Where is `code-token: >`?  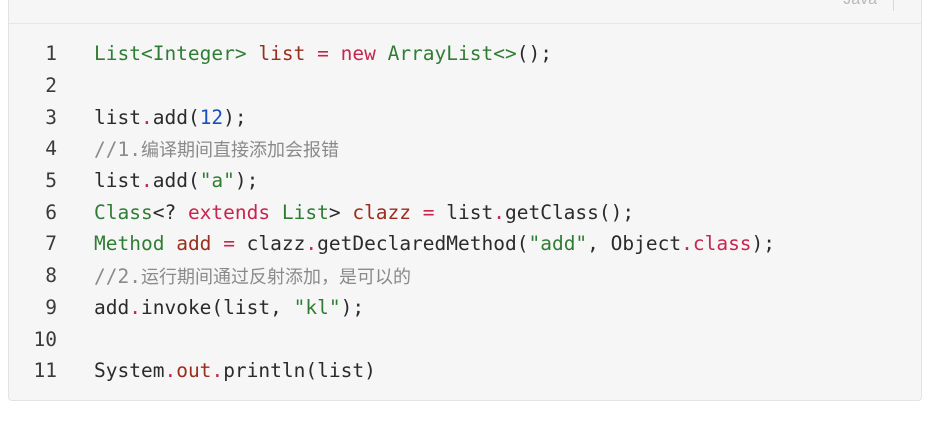
code-token: > is located at coordinates (340, 212).